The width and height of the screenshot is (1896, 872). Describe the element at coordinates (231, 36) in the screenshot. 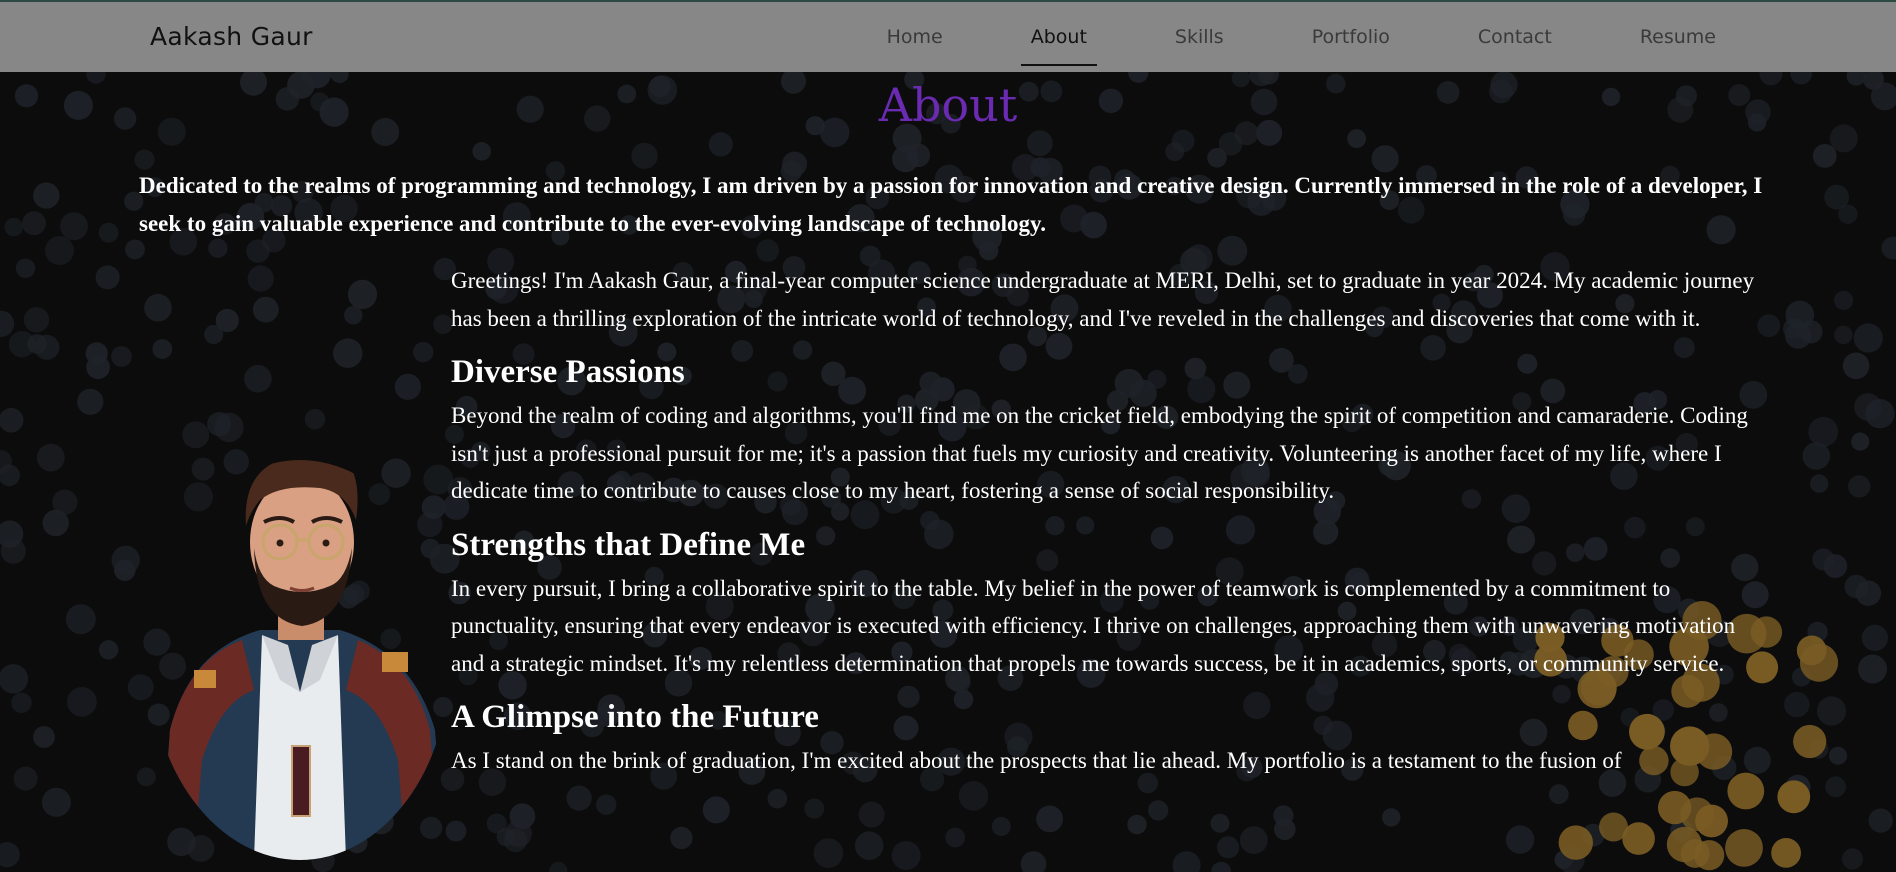

I see `brand-name: Aakash Gaur` at that location.